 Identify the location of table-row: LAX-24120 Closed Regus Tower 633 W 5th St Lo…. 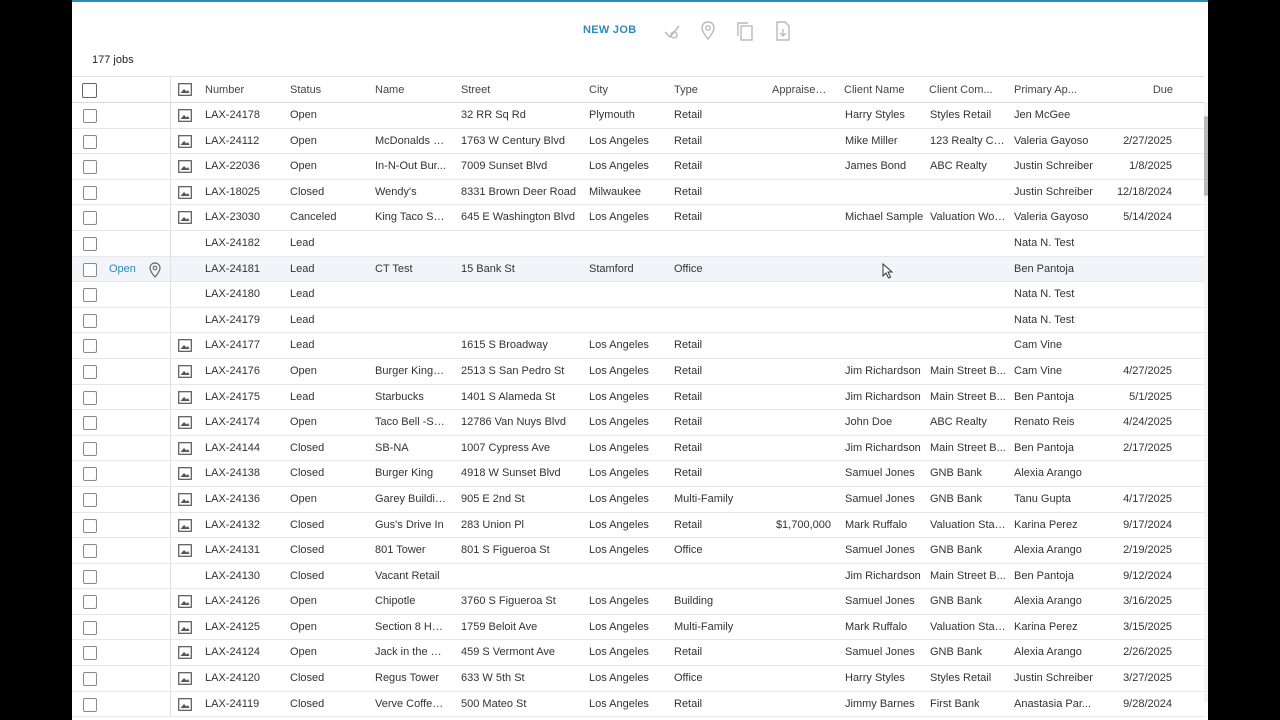
(638, 679).